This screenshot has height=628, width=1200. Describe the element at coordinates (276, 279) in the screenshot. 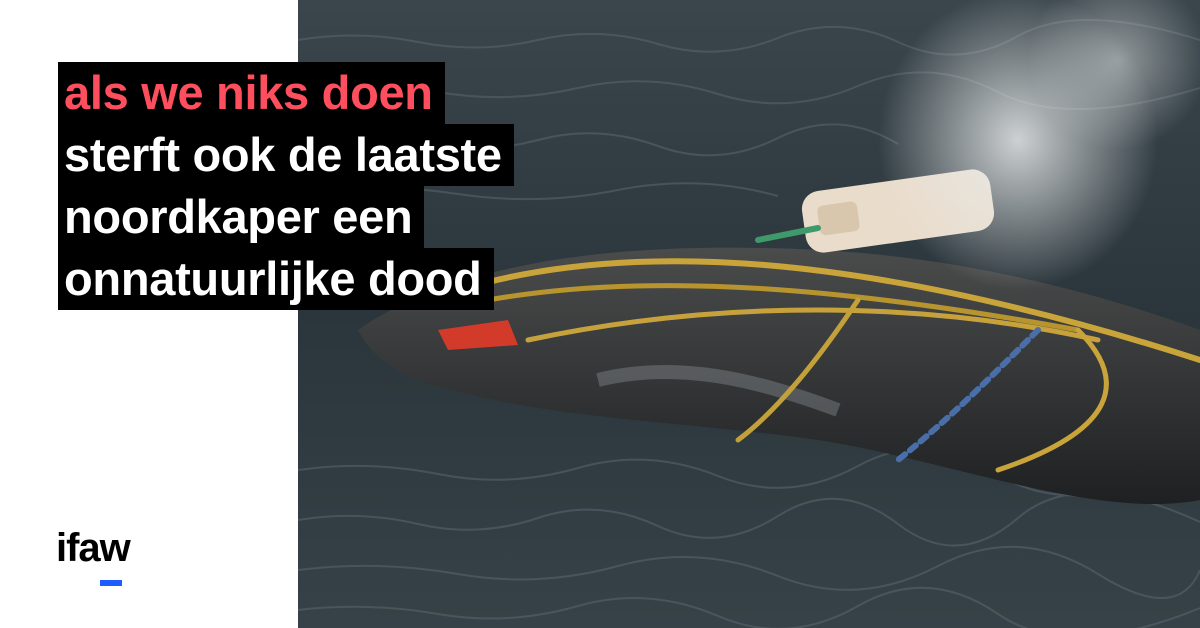

I see `headline-line-4: onnatuurlijke dood` at that location.